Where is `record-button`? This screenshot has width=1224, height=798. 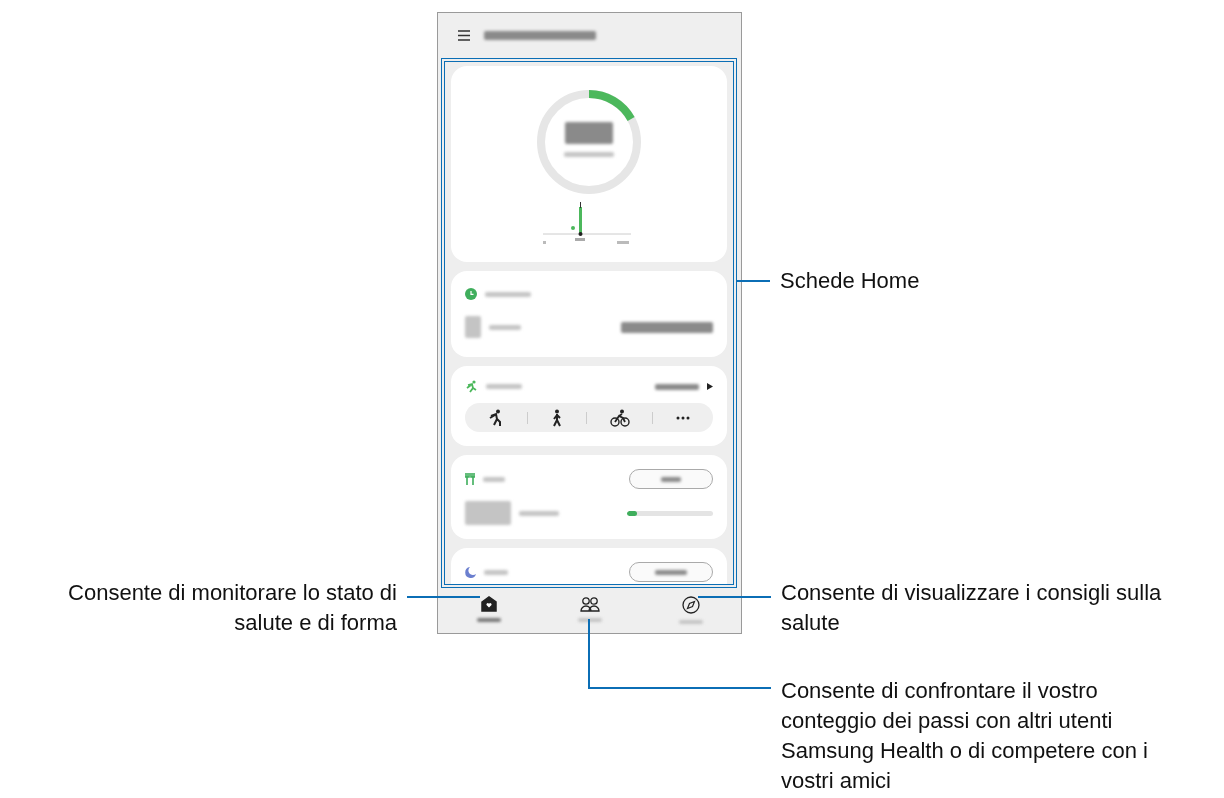
record-button is located at coordinates (671, 572).